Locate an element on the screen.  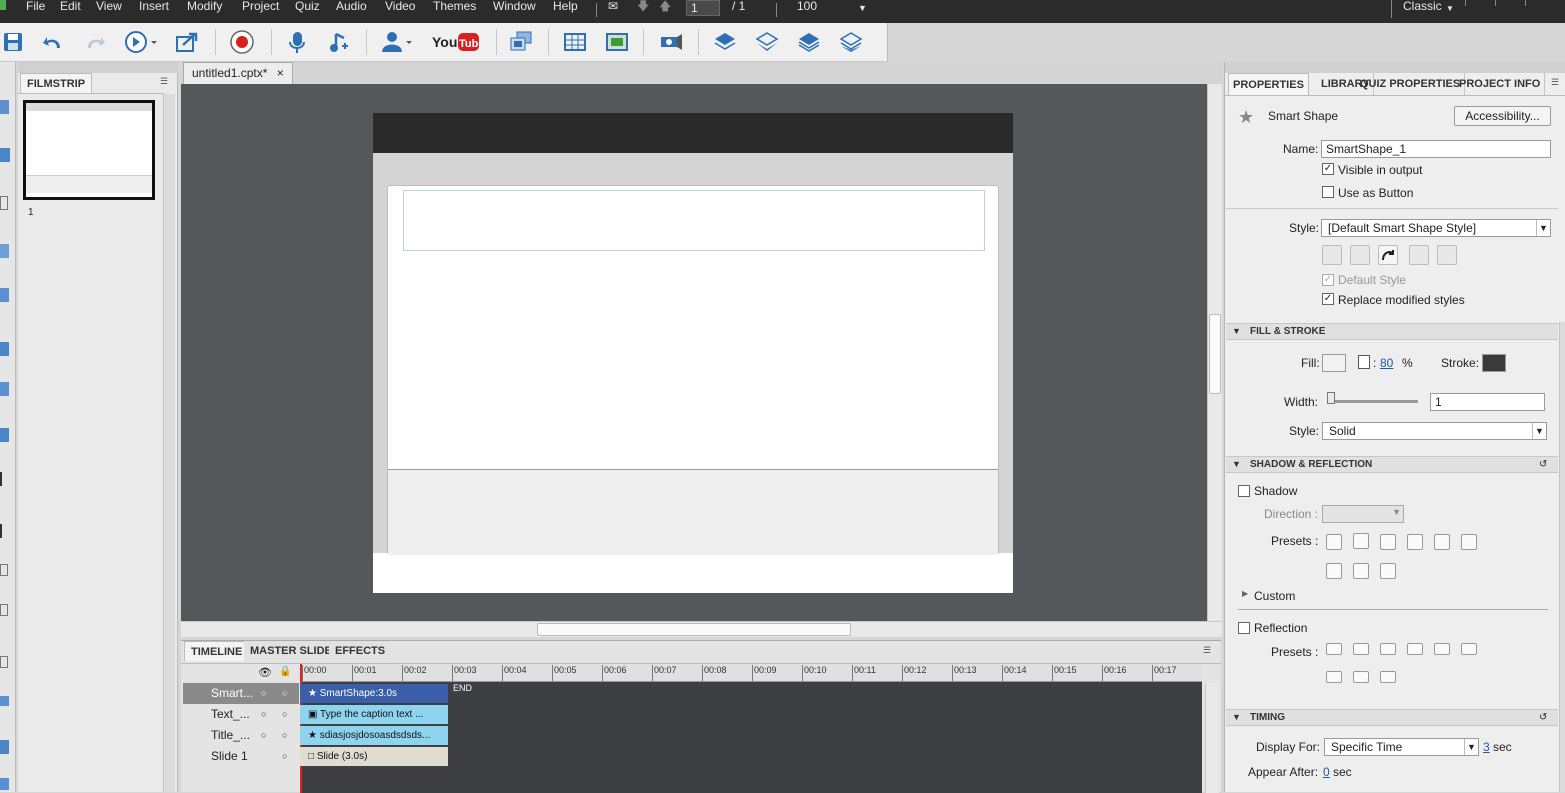
menu-insert: Insert is located at coordinates (154, 11).